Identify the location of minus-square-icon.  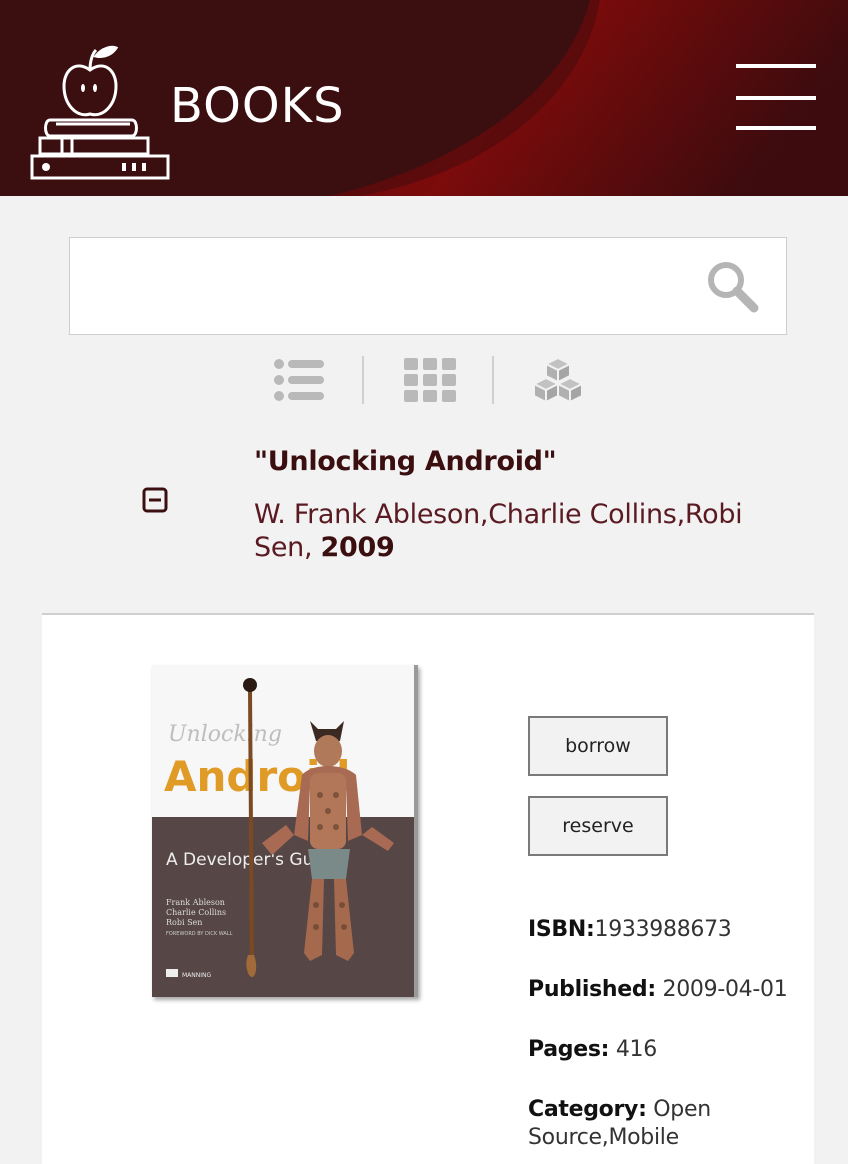
(155, 500).